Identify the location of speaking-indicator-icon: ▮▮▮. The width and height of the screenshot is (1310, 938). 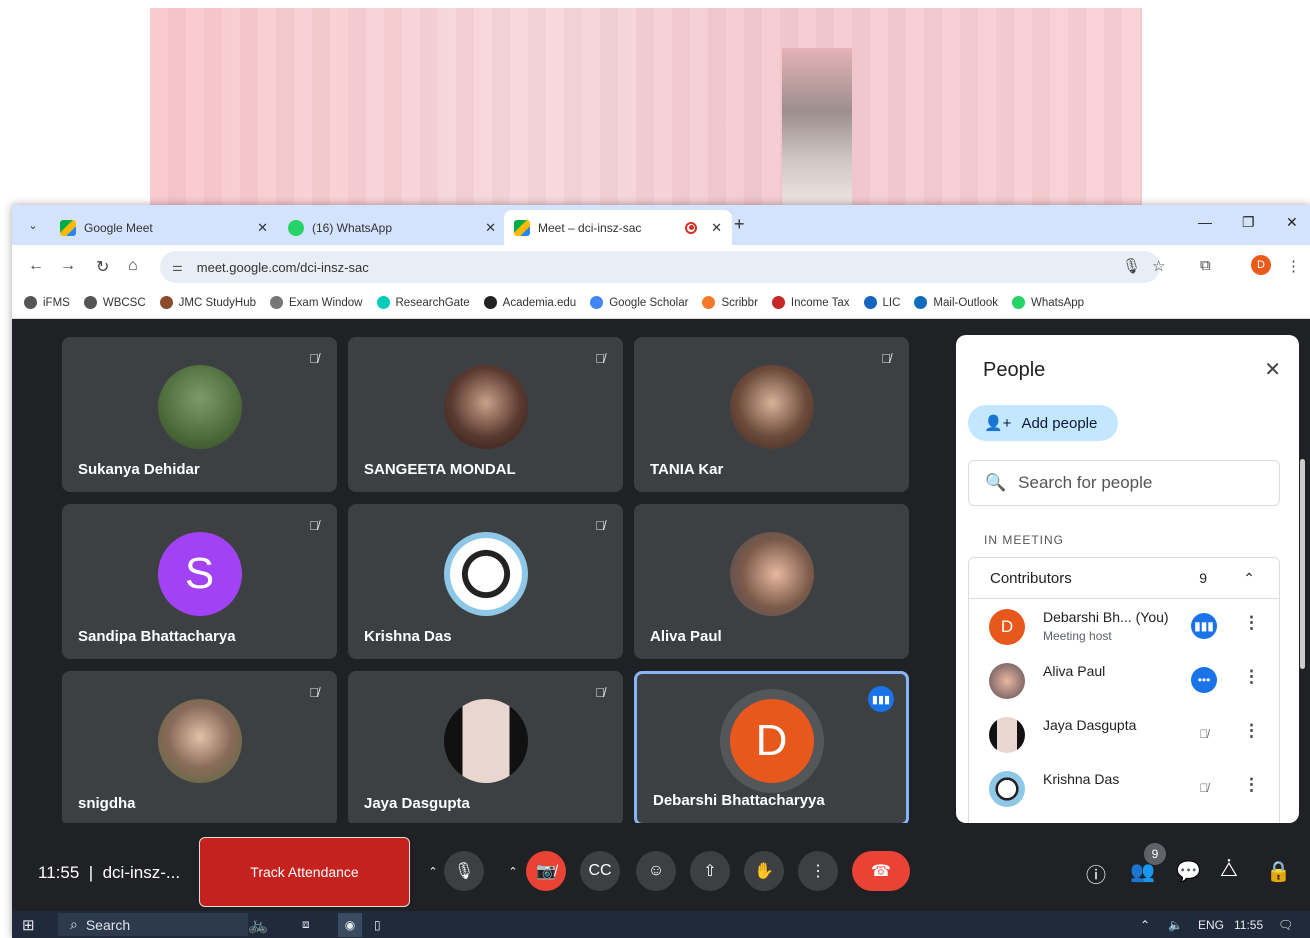
(1204, 626).